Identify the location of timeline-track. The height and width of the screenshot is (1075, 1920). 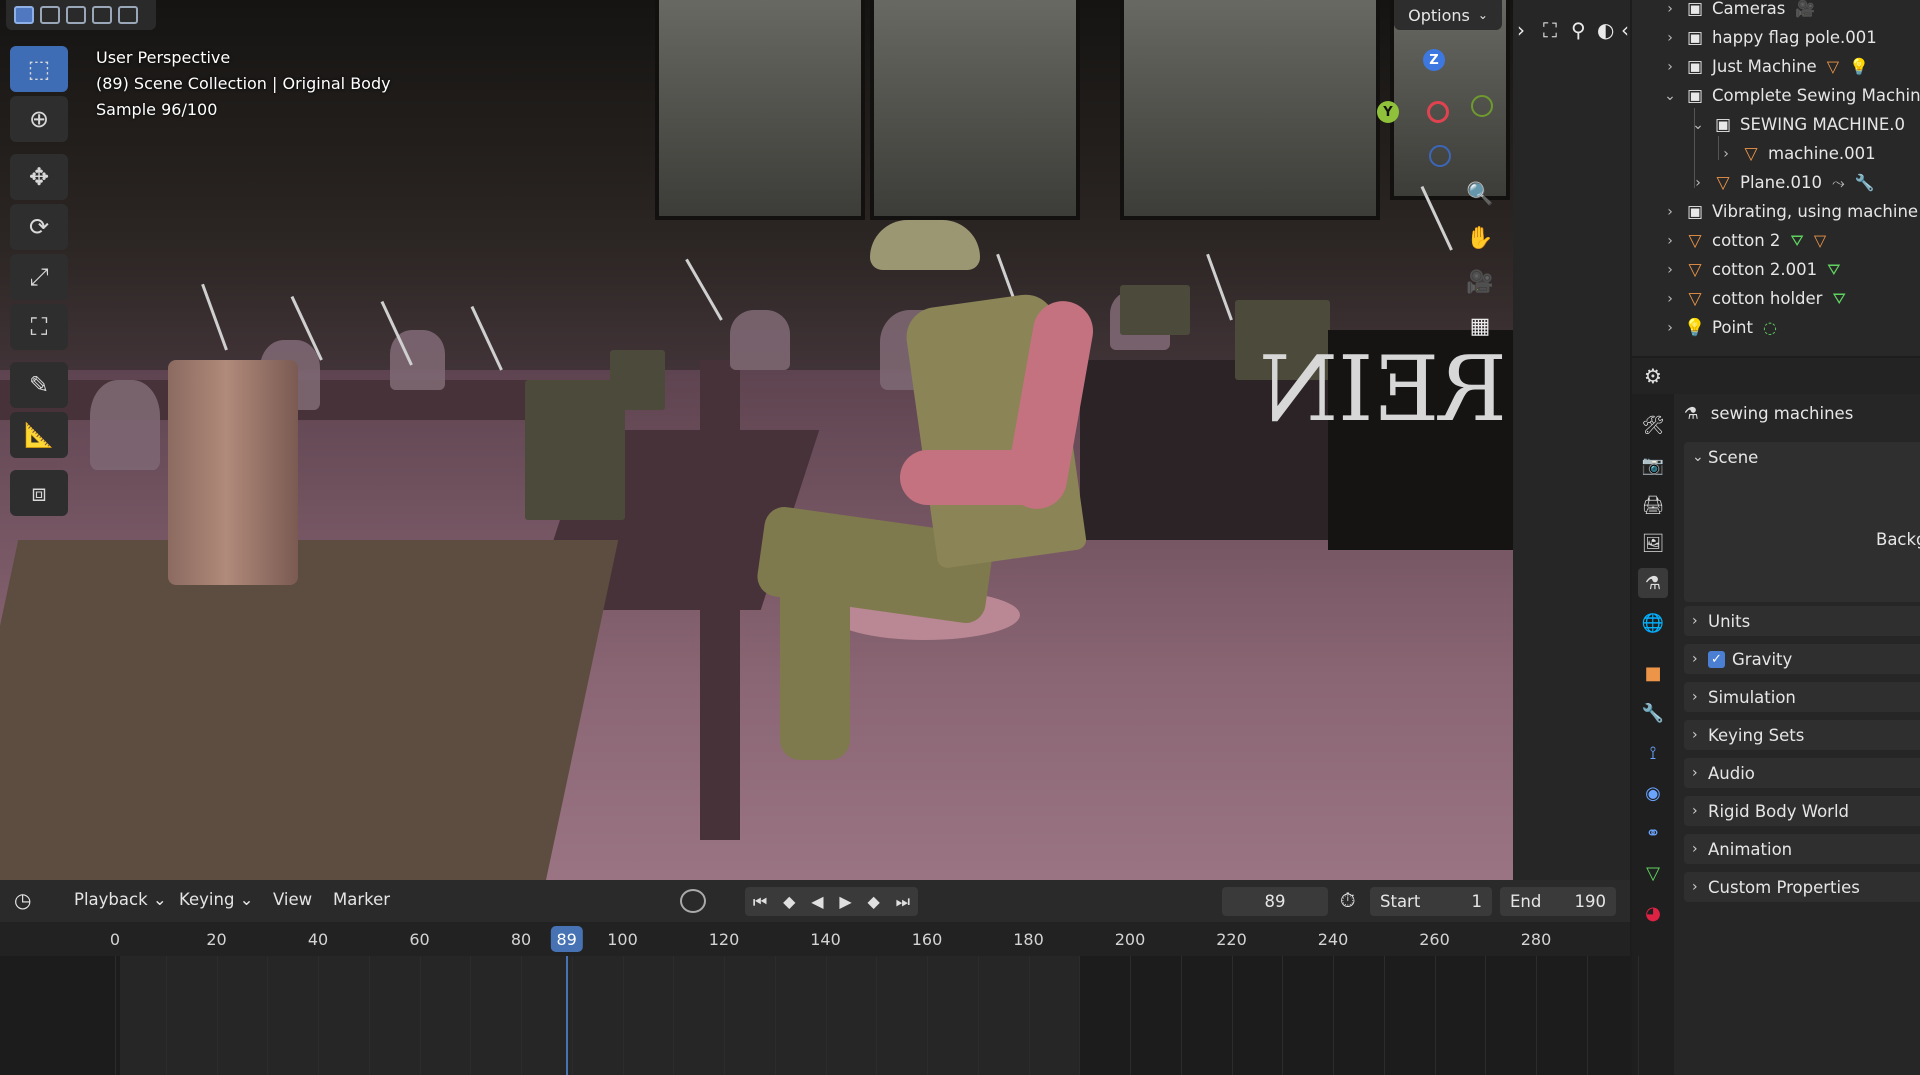
(819, 1015).